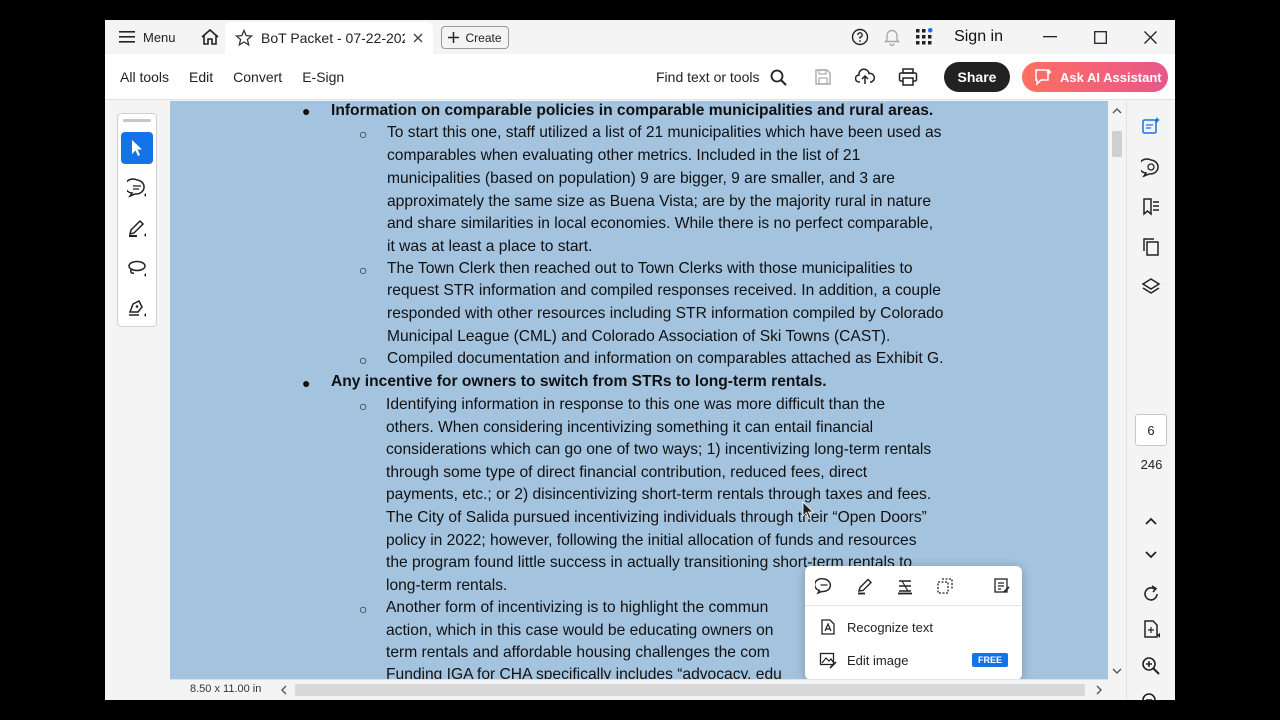  Describe the element at coordinates (475, 37) in the screenshot. I see `create-button: Create` at that location.